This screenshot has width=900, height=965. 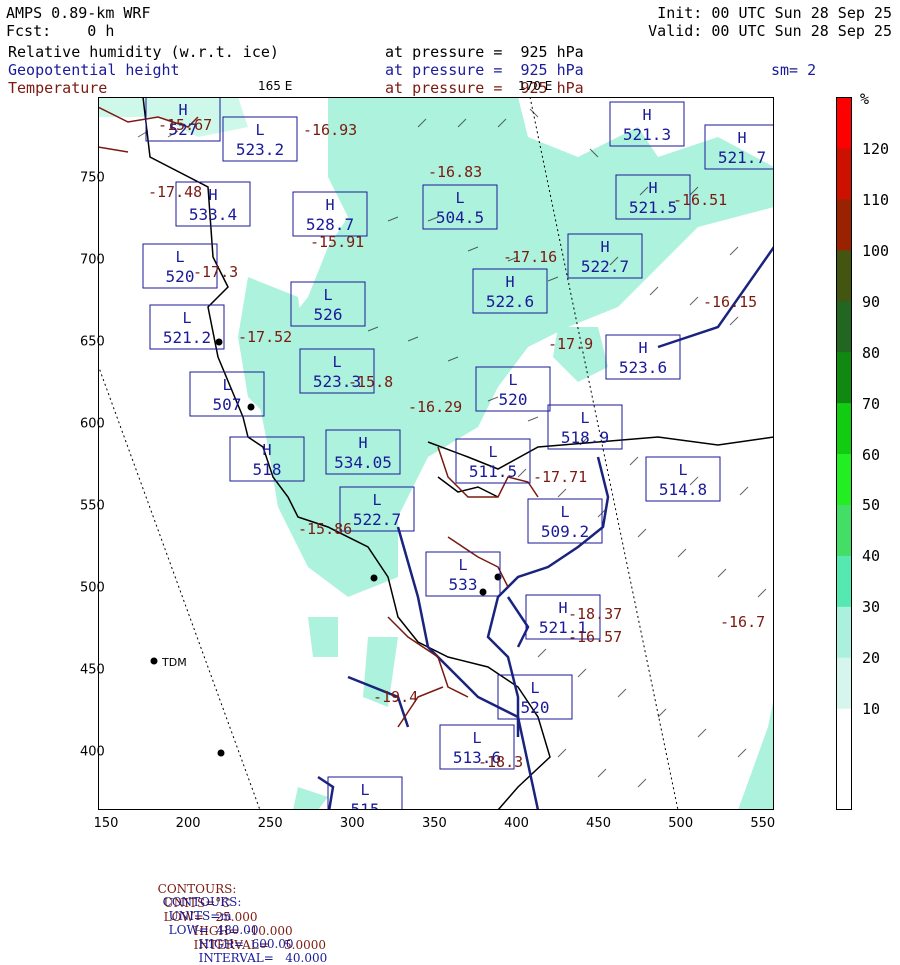 I want to click on valid-time: Valid: 00 UTC Sun 28 Sep 25, so click(x=770, y=31).